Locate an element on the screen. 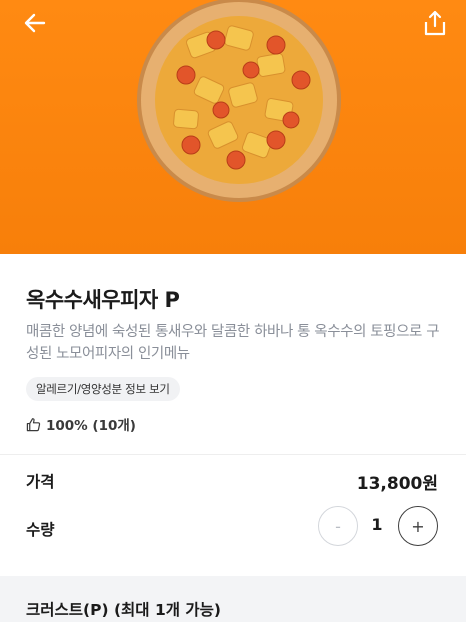  share-icon is located at coordinates (435, 23).